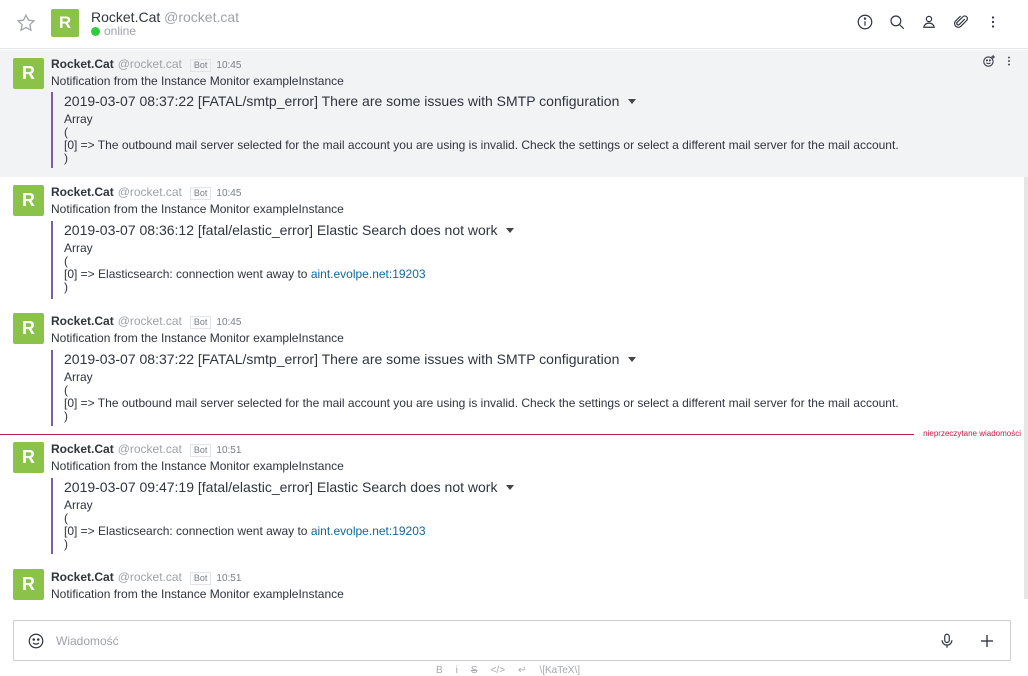 Image resolution: width=1028 pixels, height=676 pixels. What do you see at coordinates (522, 670) in the screenshot?
I see `newline-button: ↵` at bounding box center [522, 670].